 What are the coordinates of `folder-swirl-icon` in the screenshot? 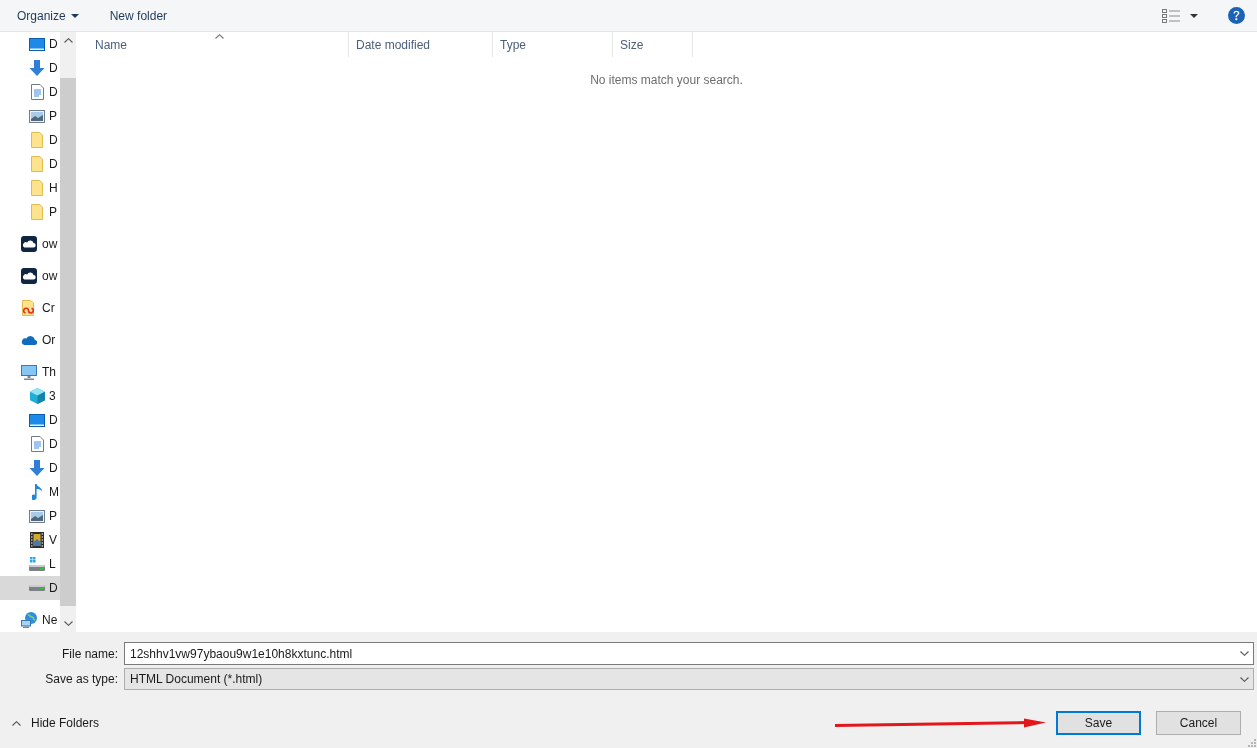 It's located at (29, 308).